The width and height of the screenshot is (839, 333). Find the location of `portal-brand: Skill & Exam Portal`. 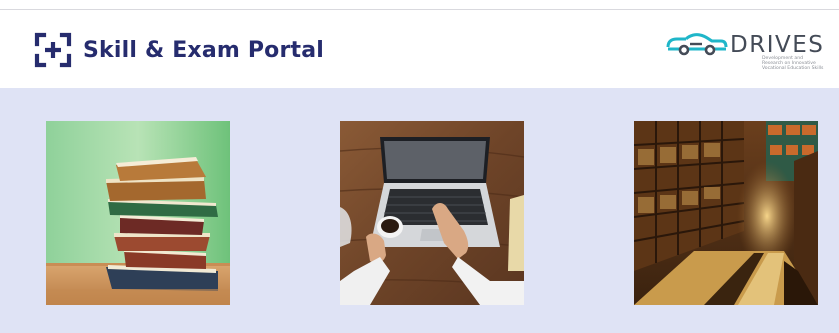

portal-brand: Skill & Exam Portal is located at coordinates (179, 50).